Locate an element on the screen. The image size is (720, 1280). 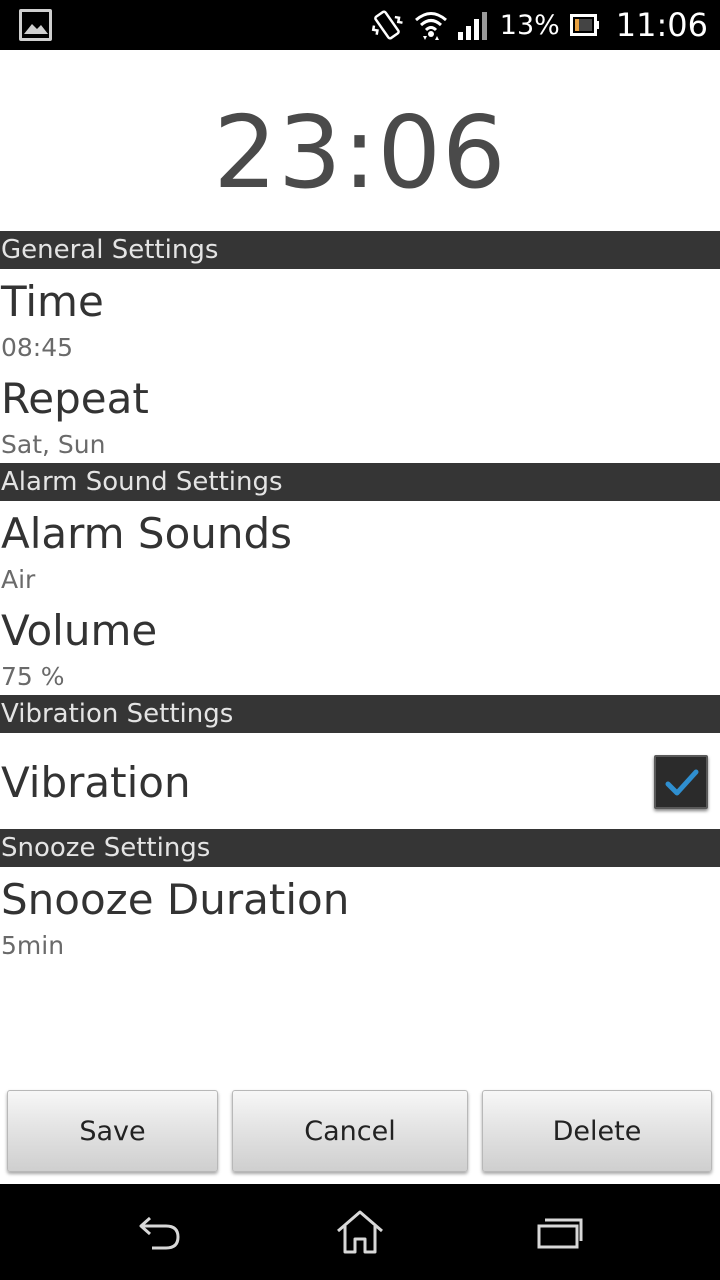
setting-snooze-duration: Snooze Duration 5min is located at coordinates (360, 915).